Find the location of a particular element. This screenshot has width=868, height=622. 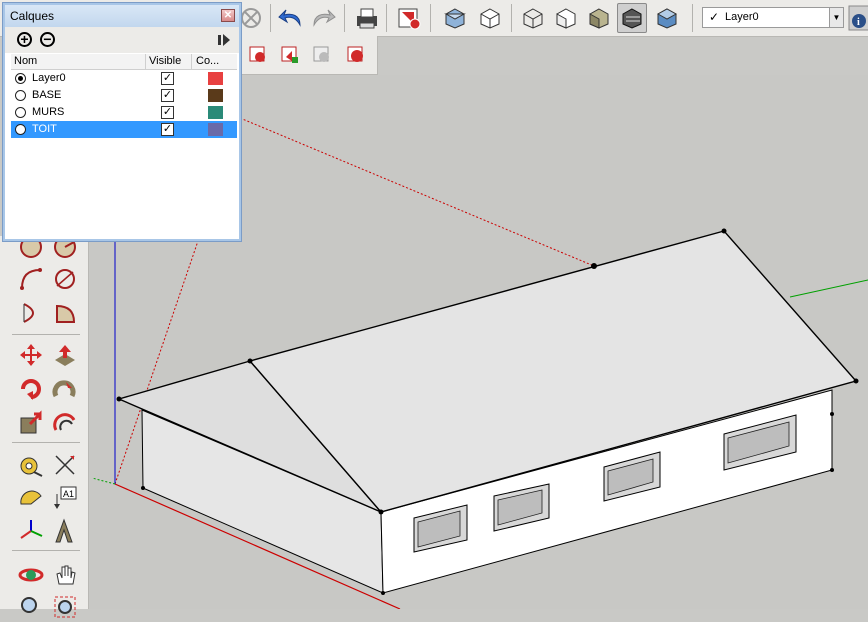

text-icon: A1 is located at coordinates (65, 497).